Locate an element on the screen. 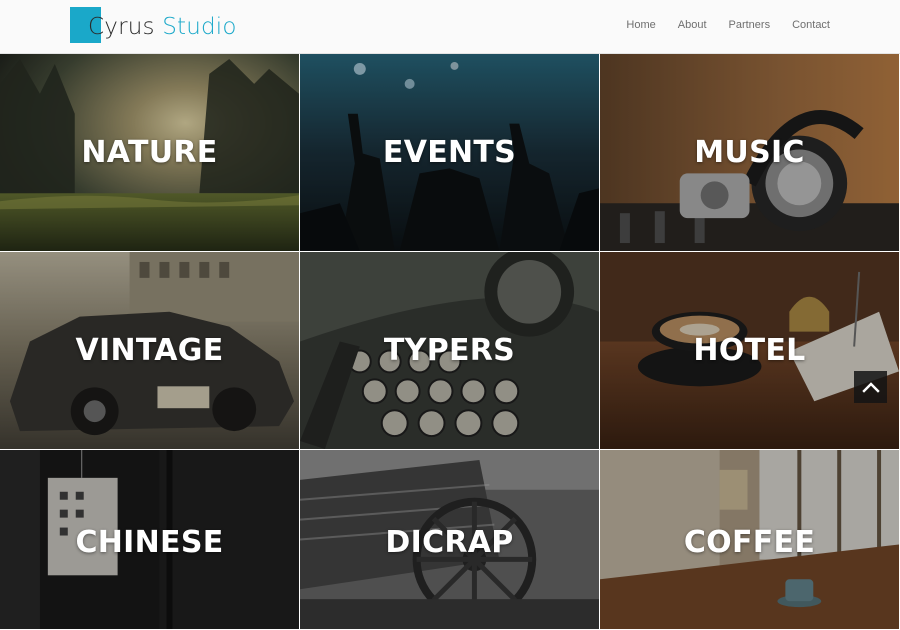 This screenshot has width=900, height=630. tile-hotel: HOTEL is located at coordinates (750, 351).